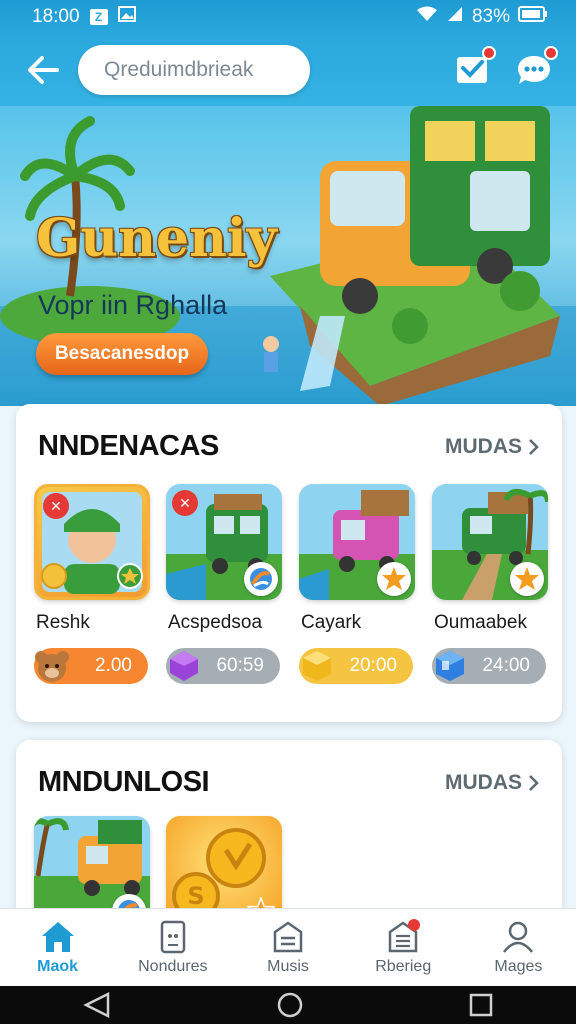  What do you see at coordinates (97, 1005) in the screenshot?
I see `back-triangle-icon` at bounding box center [97, 1005].